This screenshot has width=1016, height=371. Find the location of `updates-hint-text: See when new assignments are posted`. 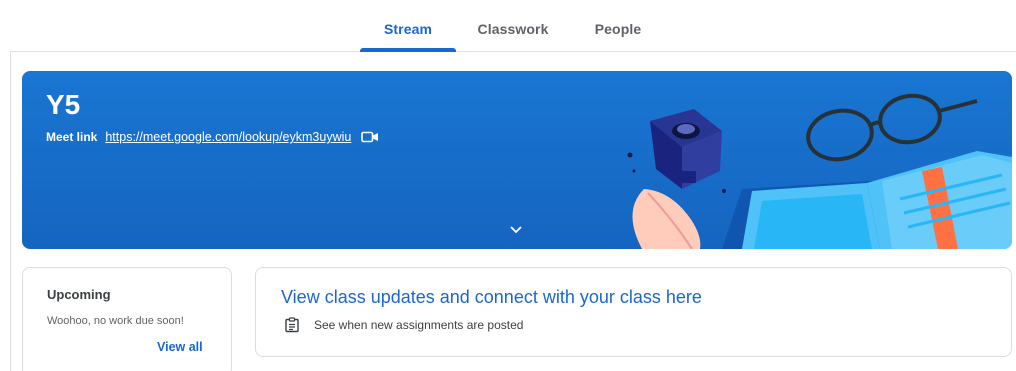

updates-hint-text: See when new assignments are posted is located at coordinates (419, 325).